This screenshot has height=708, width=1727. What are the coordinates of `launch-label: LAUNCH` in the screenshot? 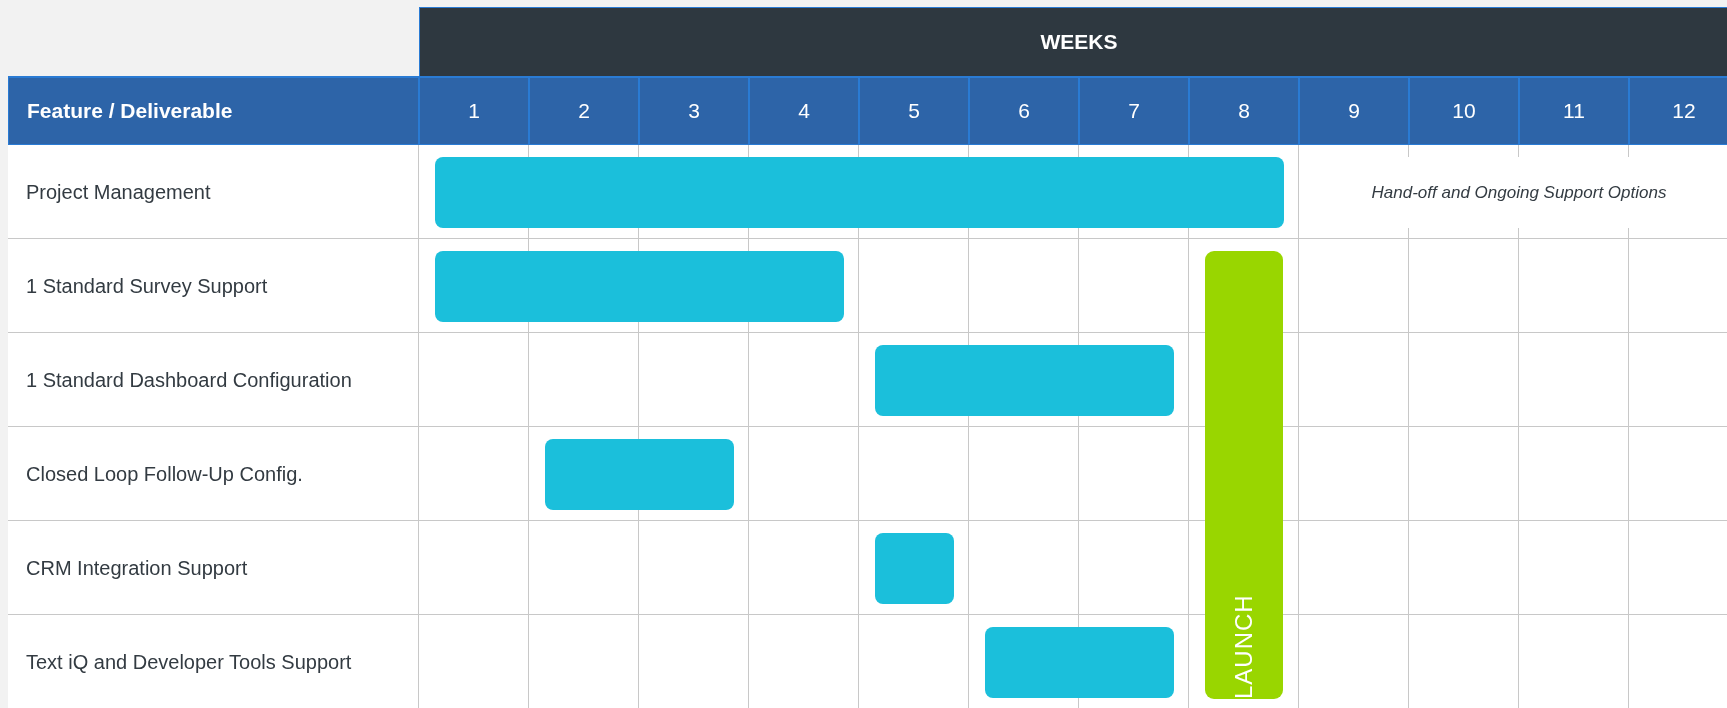 It's located at (1243, 646).